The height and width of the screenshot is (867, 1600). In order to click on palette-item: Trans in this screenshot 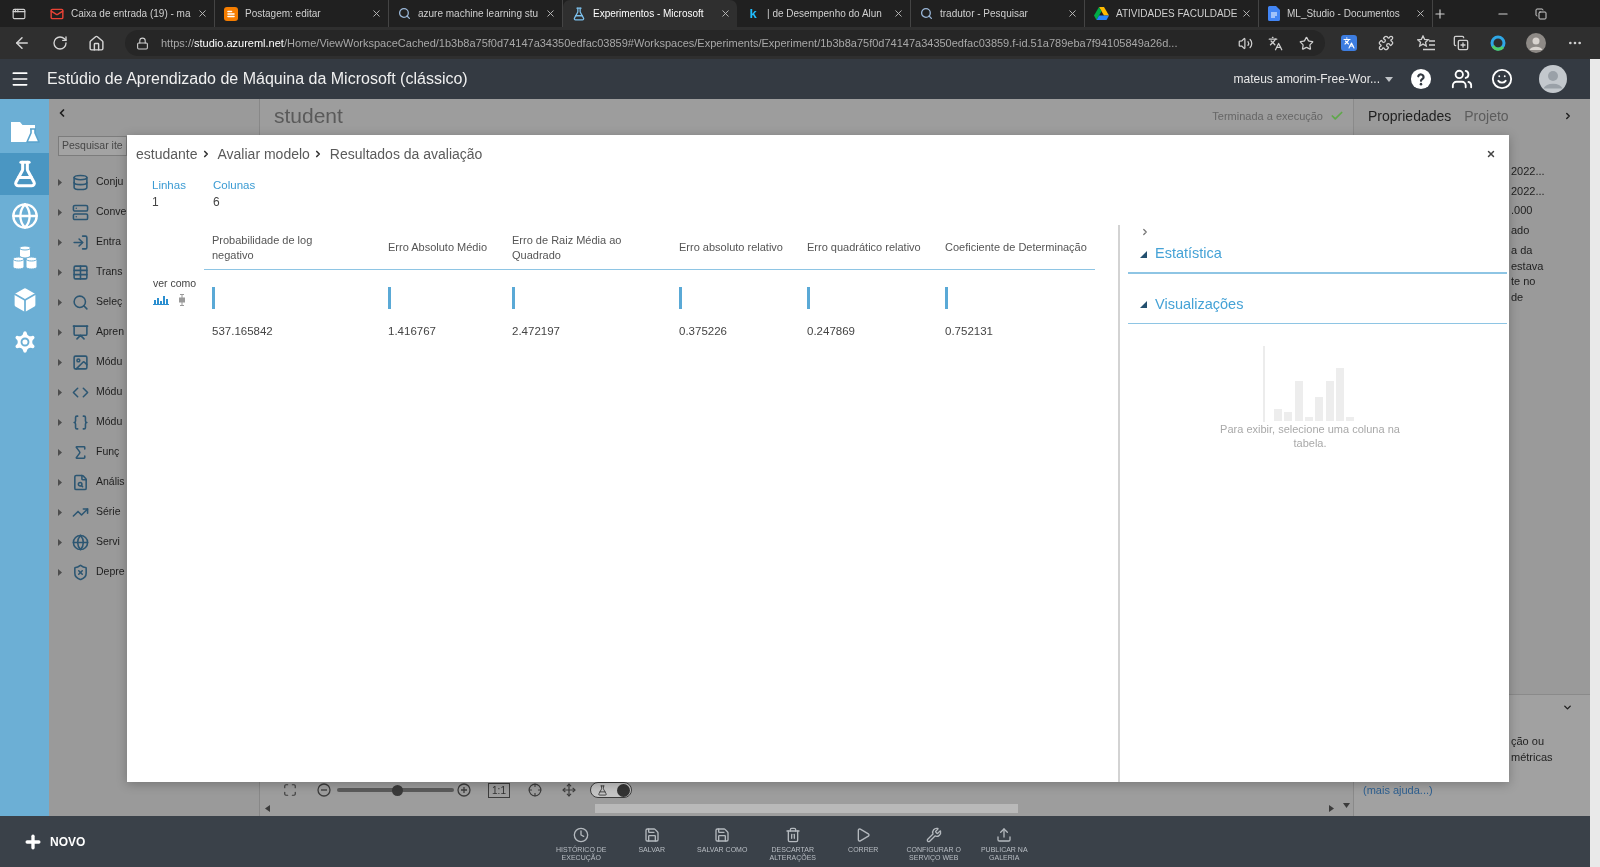, I will do `click(90, 272)`.